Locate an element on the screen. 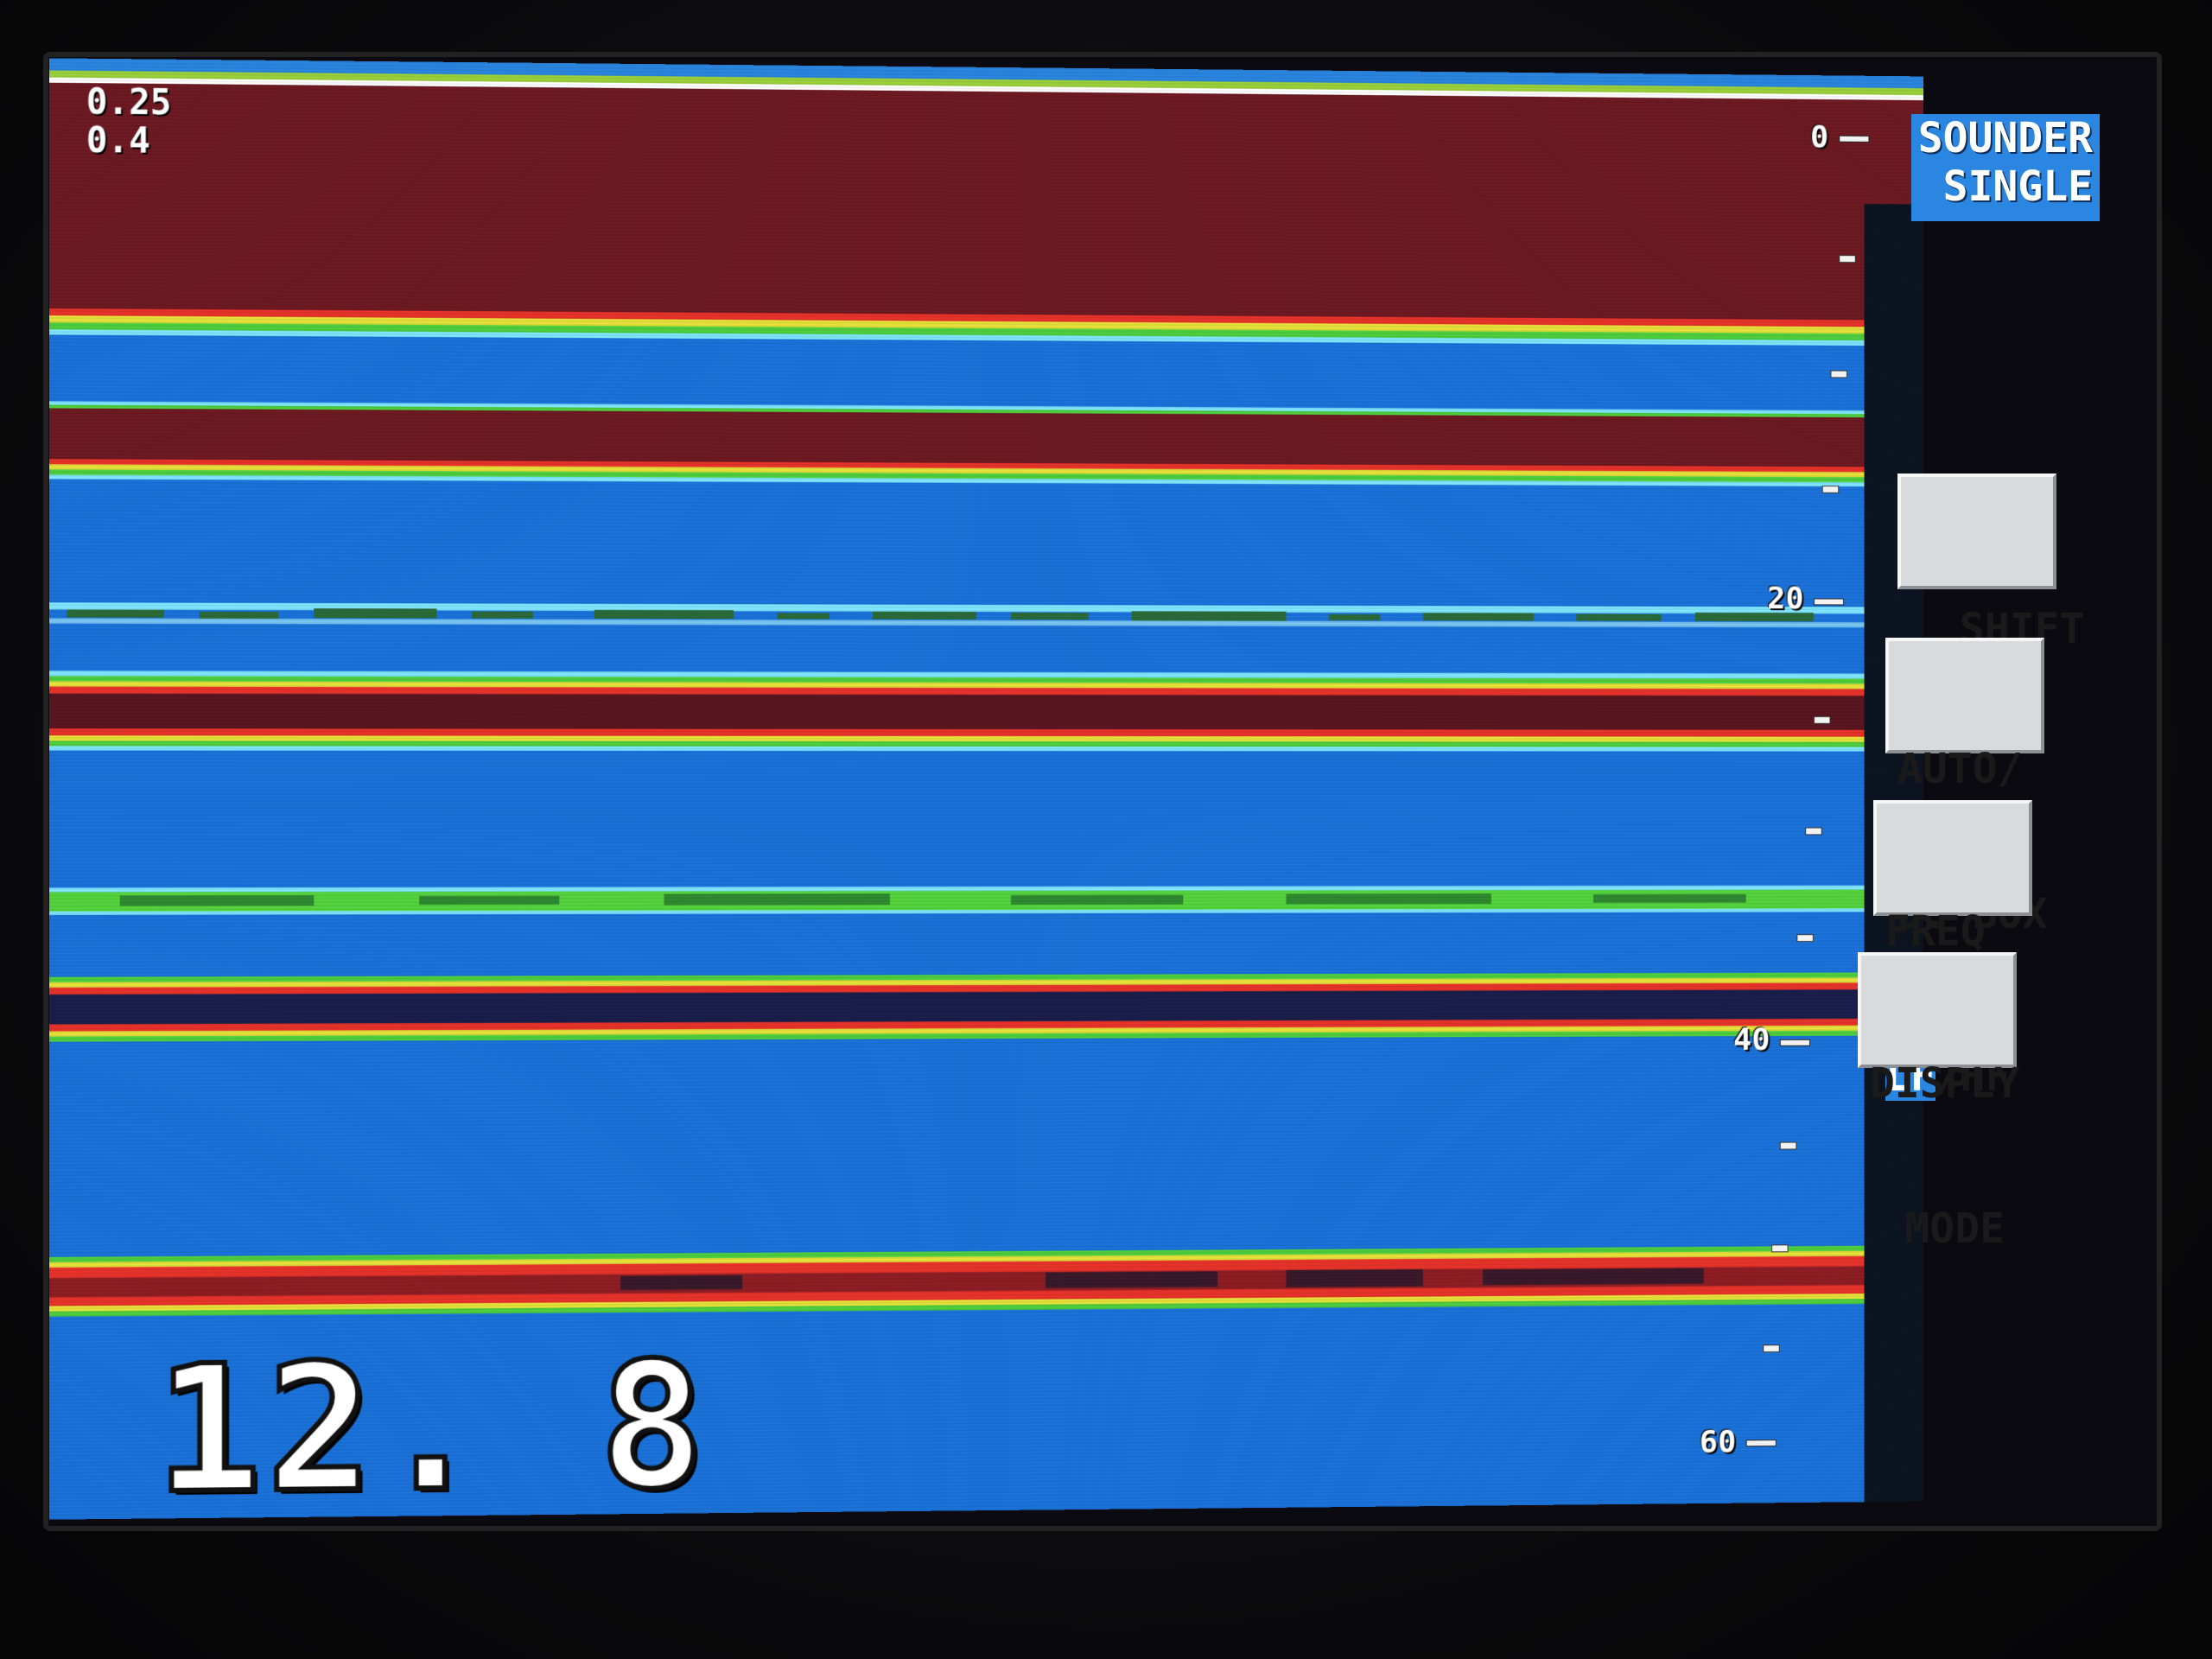 The image size is (2212, 1659). depth-label-40: 40 is located at coordinates (1751, 1040).